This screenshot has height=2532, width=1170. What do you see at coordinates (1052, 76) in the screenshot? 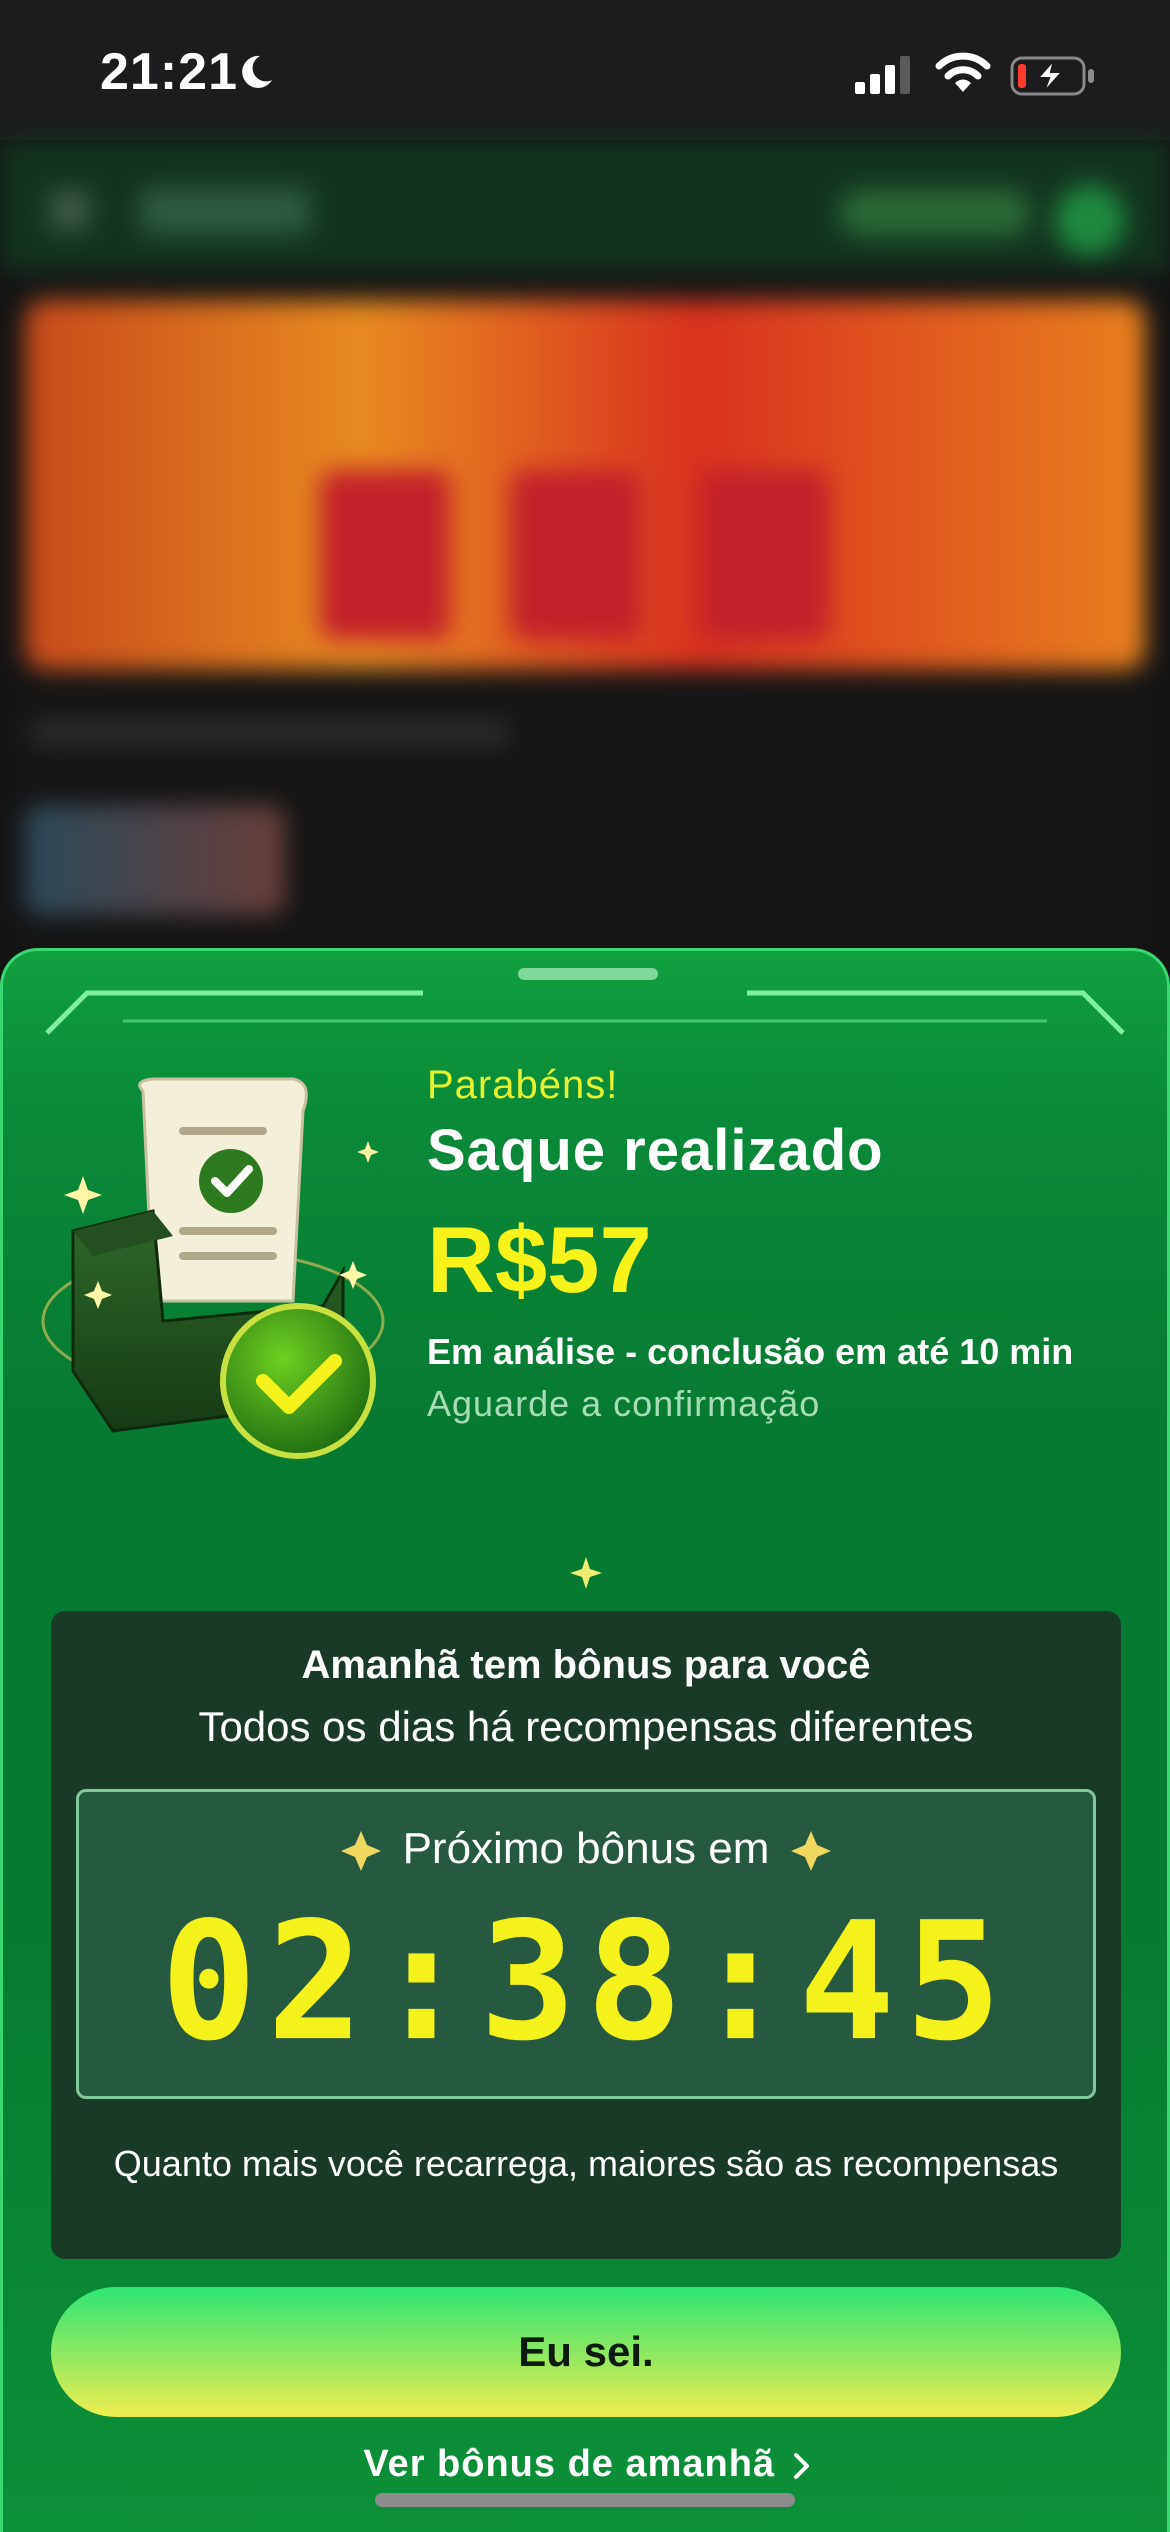
I see `battery-charging-icon` at bounding box center [1052, 76].